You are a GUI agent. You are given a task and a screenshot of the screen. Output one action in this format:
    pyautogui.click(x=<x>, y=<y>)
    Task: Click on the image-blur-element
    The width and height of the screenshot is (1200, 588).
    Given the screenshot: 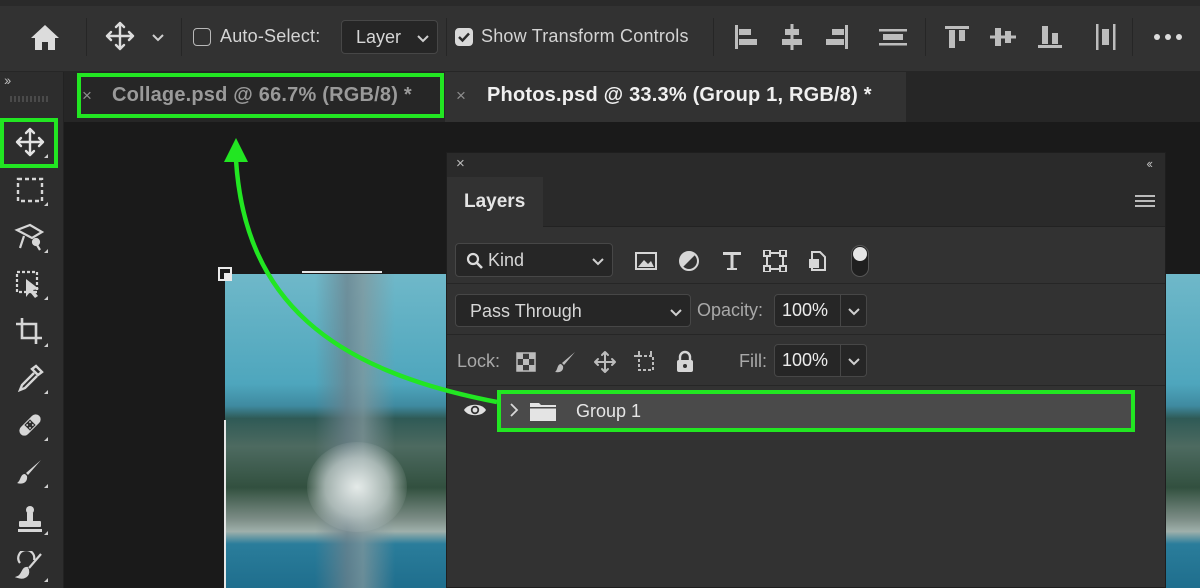 What is the action you would take?
    pyautogui.click(x=355, y=431)
    